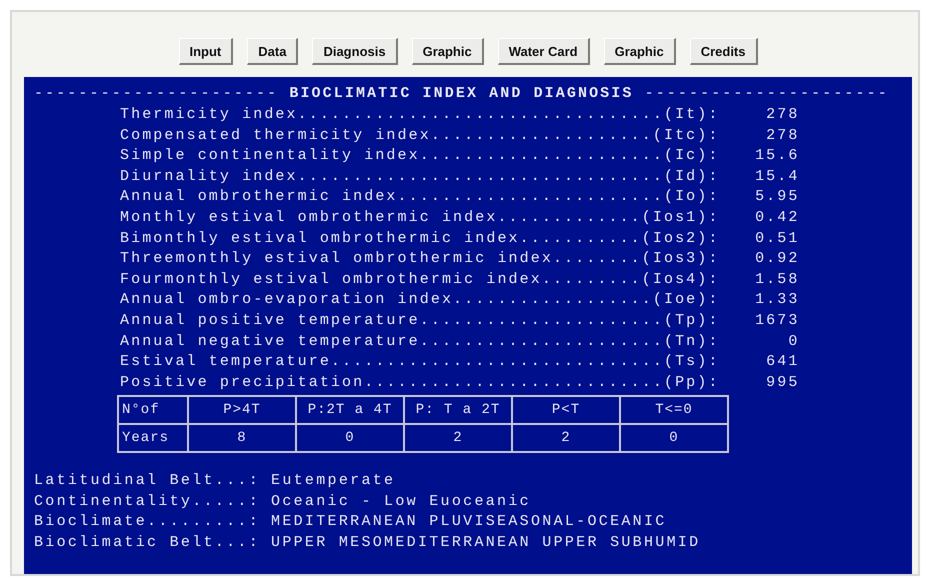 This screenshot has height=582, width=928. Describe the element at coordinates (485, 542) in the screenshot. I see `diagnosis-value: UPPER MESOMEDITERRANEAN UPPER SUBHUMID` at that location.